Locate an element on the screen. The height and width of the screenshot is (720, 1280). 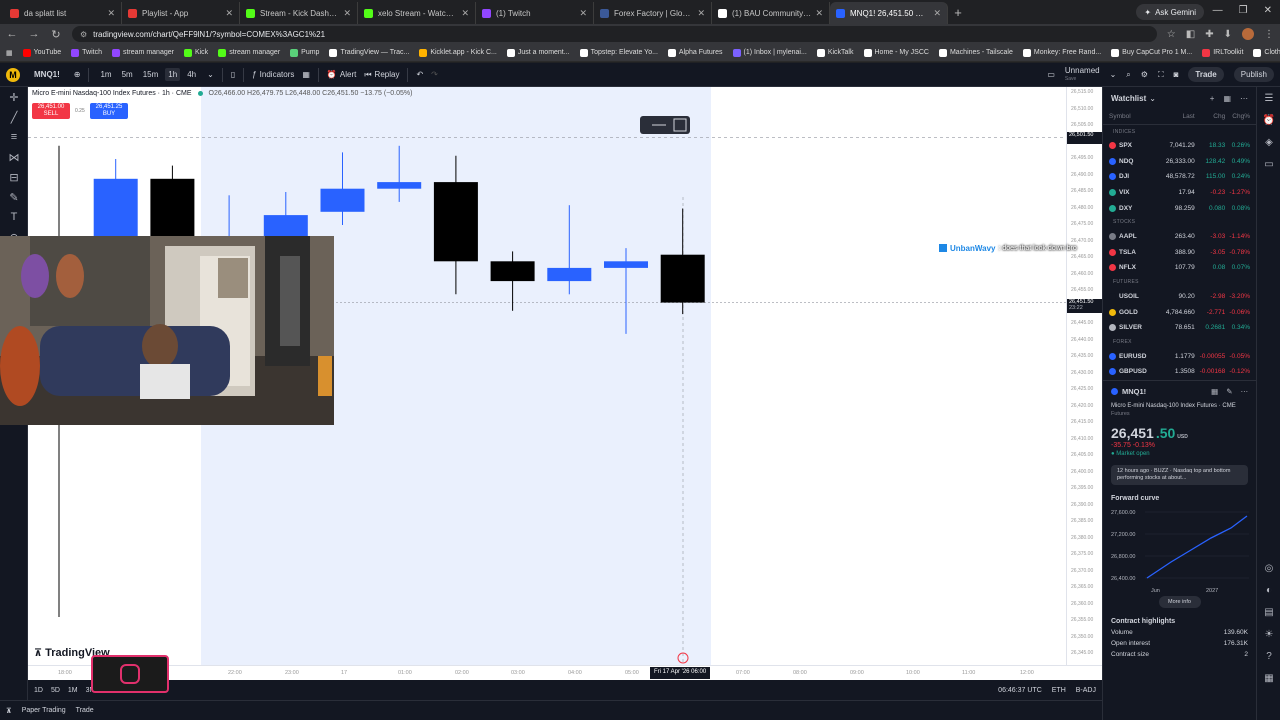
bookmark-item: Alpha Futures is located at coordinates (695, 52).